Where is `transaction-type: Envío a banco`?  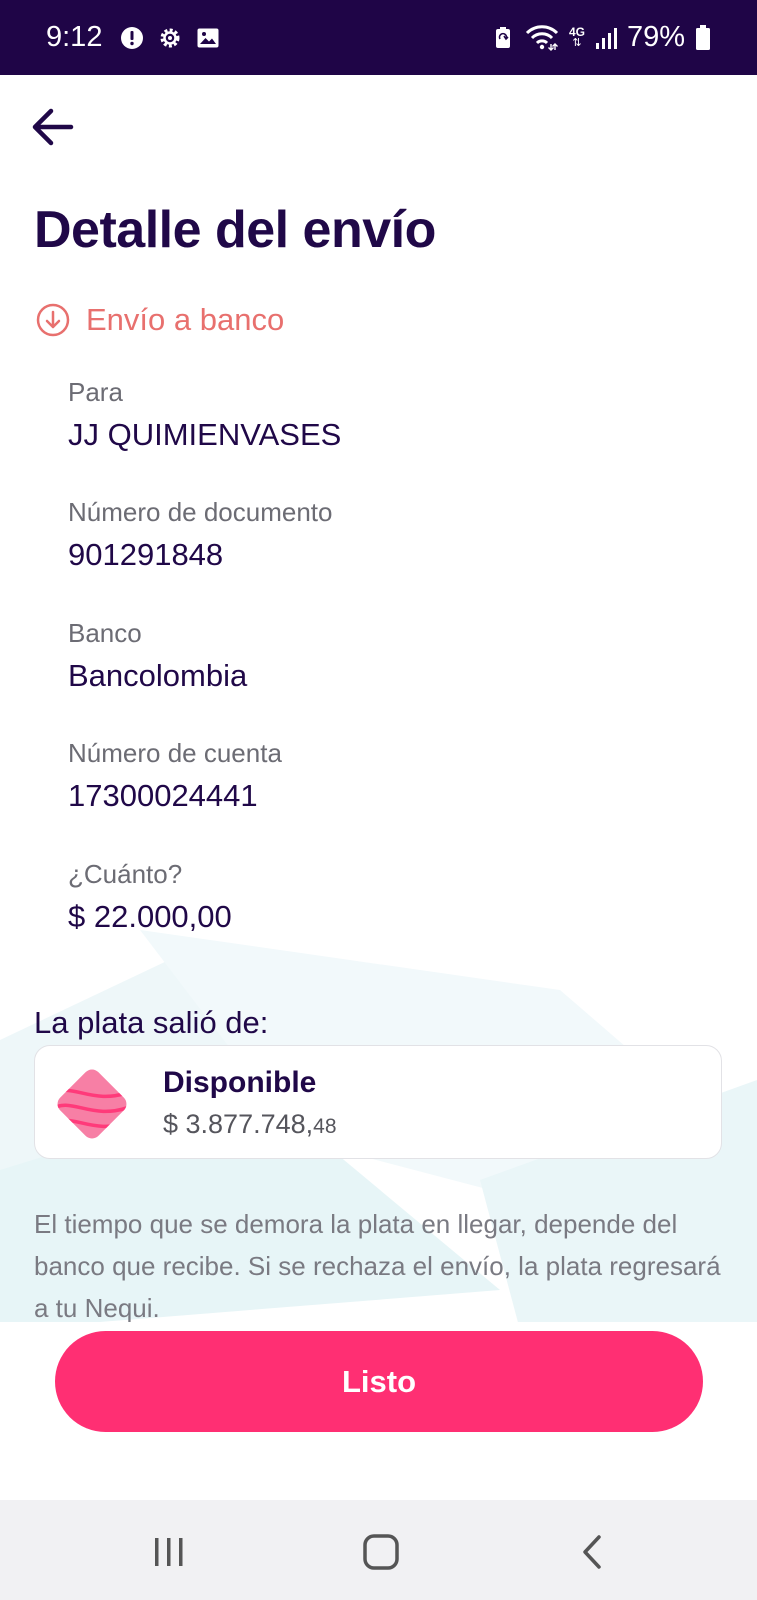
transaction-type: Envío a banco is located at coordinates (160, 320).